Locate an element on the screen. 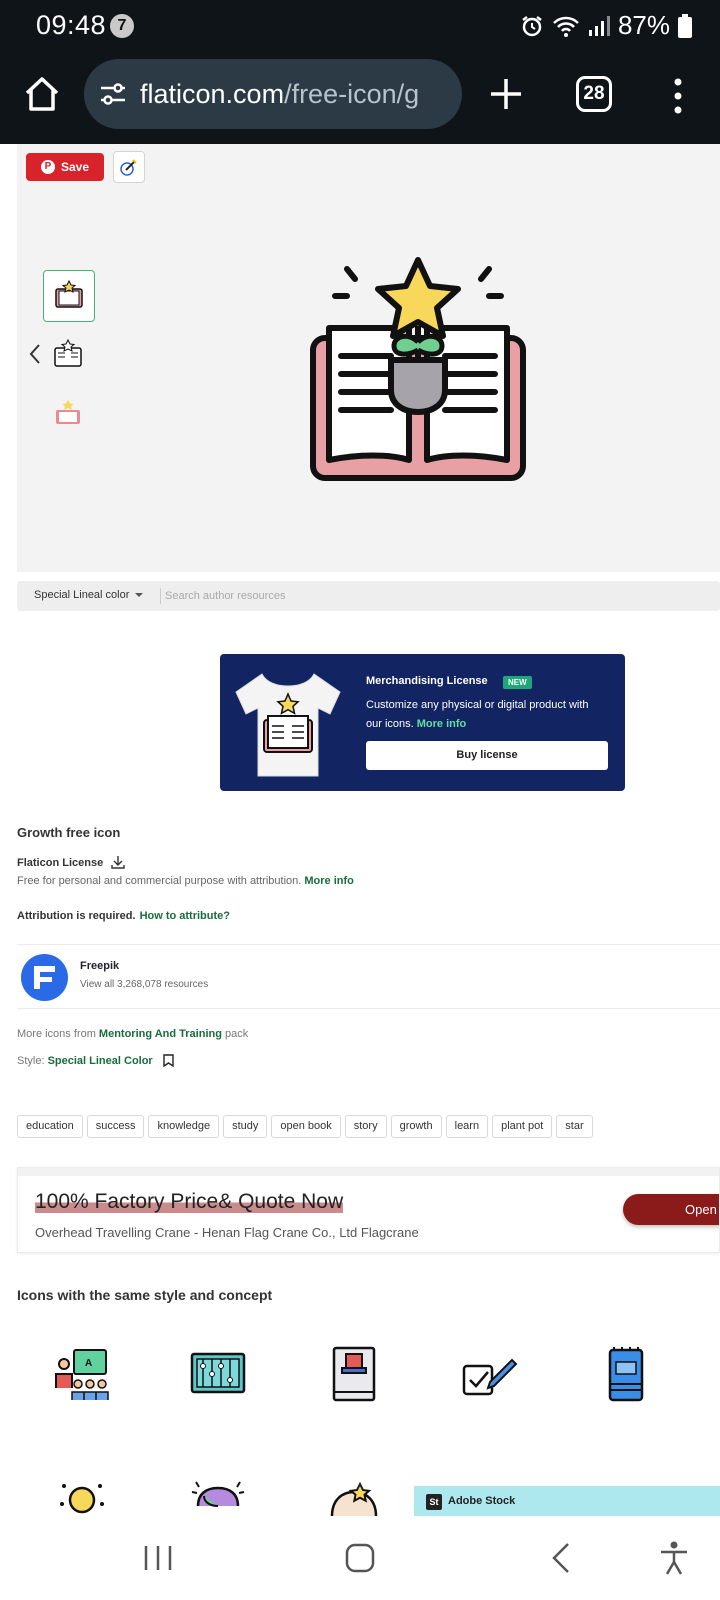 This screenshot has width=720, height=1600. icon-title: Growth free icon is located at coordinates (69, 832).